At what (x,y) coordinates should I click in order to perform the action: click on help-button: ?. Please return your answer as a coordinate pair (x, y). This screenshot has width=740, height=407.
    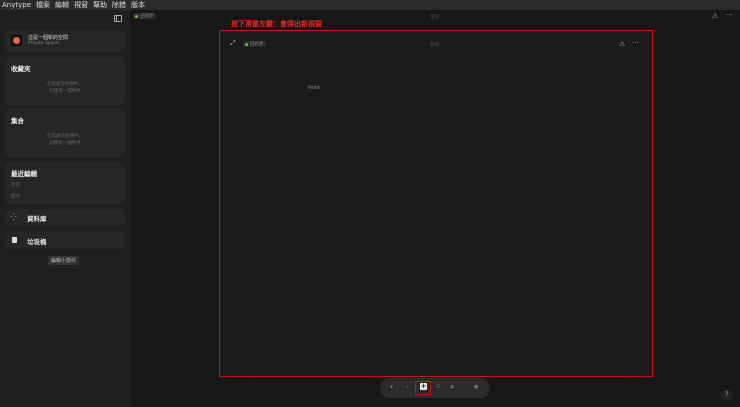
    Looking at the image, I should click on (727, 395).